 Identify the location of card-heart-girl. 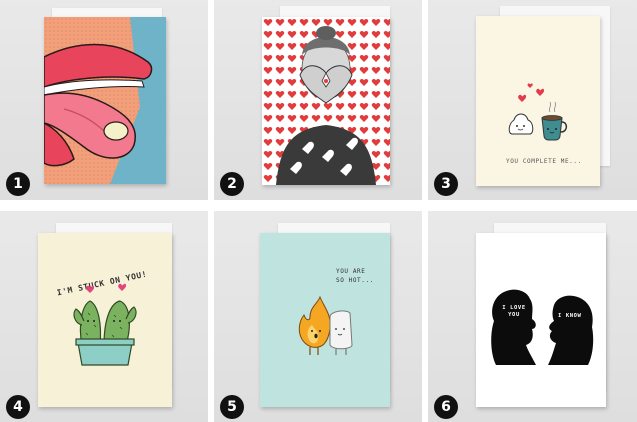
(326, 101).